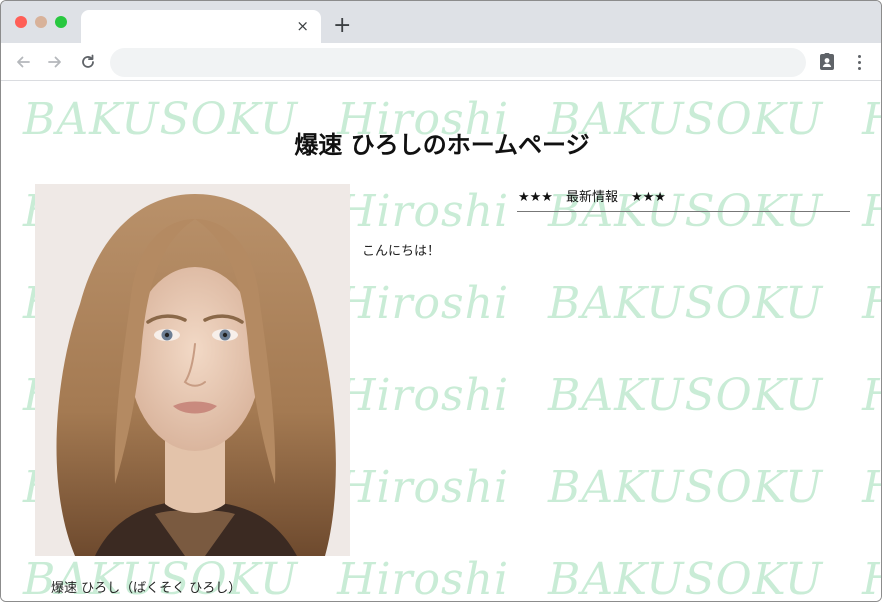 The height and width of the screenshot is (602, 882). What do you see at coordinates (55, 62) in the screenshot?
I see `forward-arrow-icon` at bounding box center [55, 62].